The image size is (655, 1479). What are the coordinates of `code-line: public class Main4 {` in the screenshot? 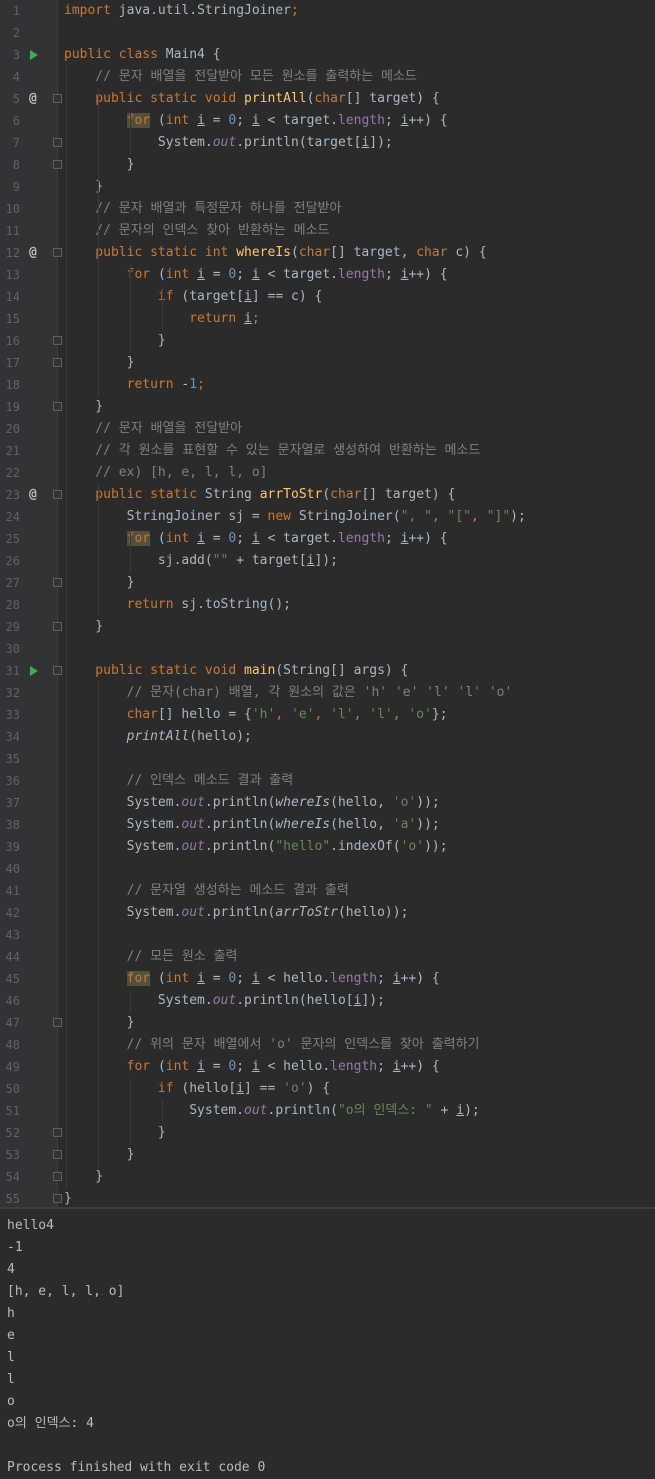 It's located at (142, 55).